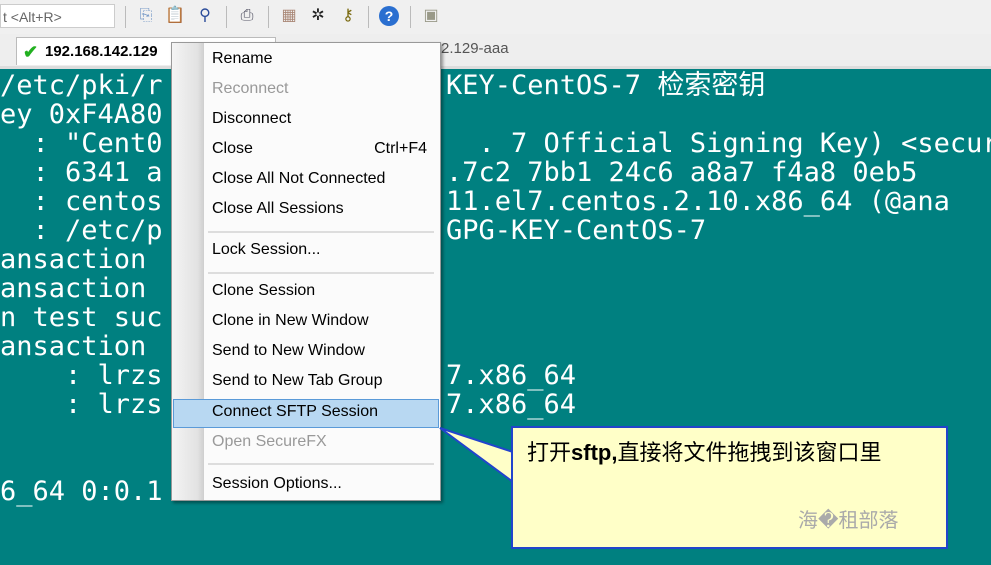  I want to click on callout-text: 打开sftp,直接将文件拖拽到该窗口里, so click(704, 452).